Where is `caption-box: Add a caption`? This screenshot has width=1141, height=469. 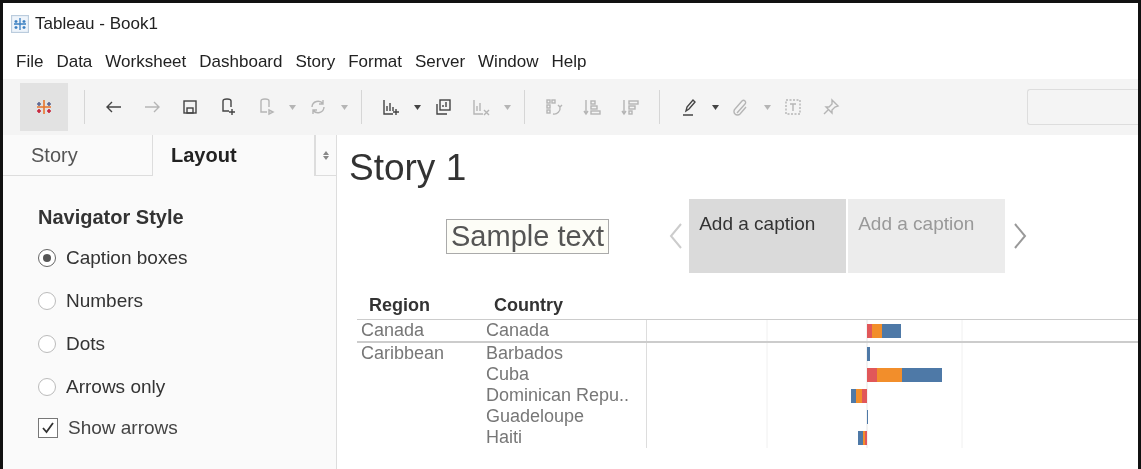
caption-box: Add a caption is located at coordinates (768, 236).